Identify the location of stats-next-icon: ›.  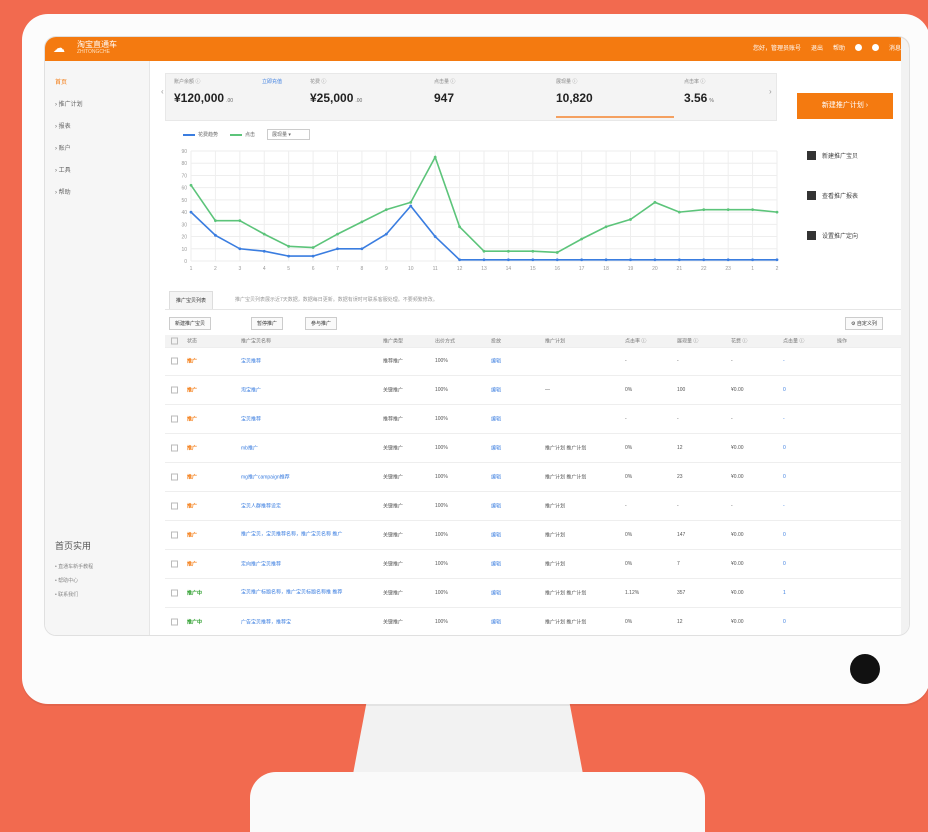
(770, 91).